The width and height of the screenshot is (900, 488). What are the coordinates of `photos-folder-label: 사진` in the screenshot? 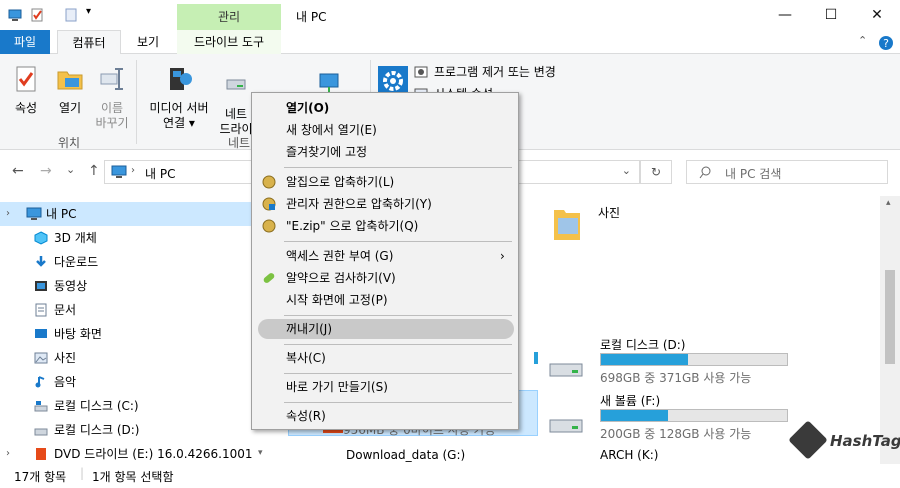 It's located at (609, 212).